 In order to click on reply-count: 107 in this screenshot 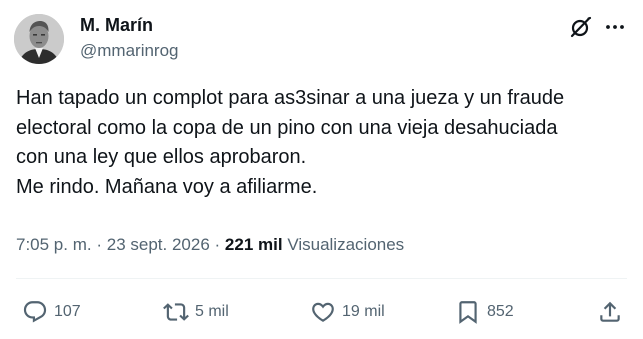, I will do `click(67, 311)`.